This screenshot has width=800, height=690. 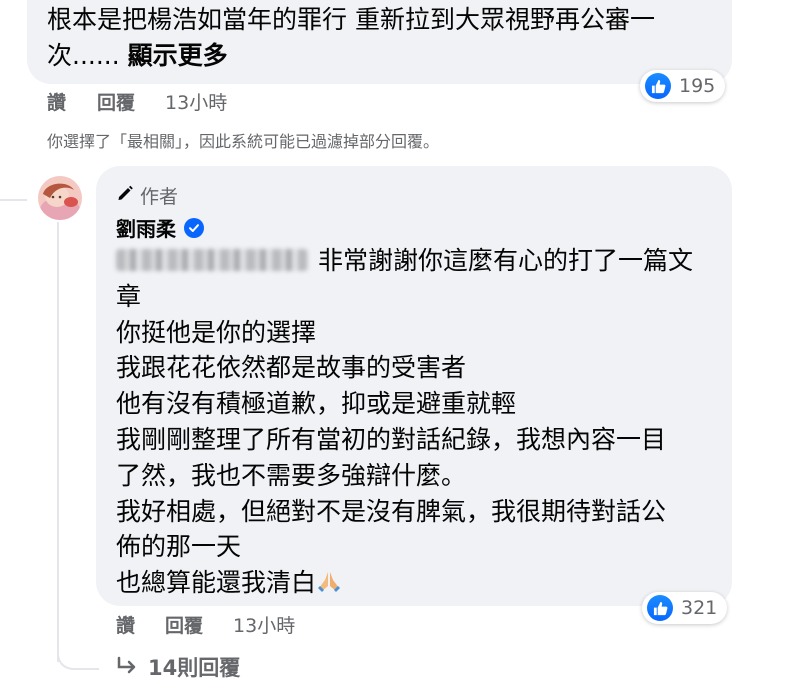 What do you see at coordinates (351, 19) in the screenshot?
I see `top-comment-line-1: 根本是把楊浩如當年的罪行 重新拉到大眾視野再公審一` at bounding box center [351, 19].